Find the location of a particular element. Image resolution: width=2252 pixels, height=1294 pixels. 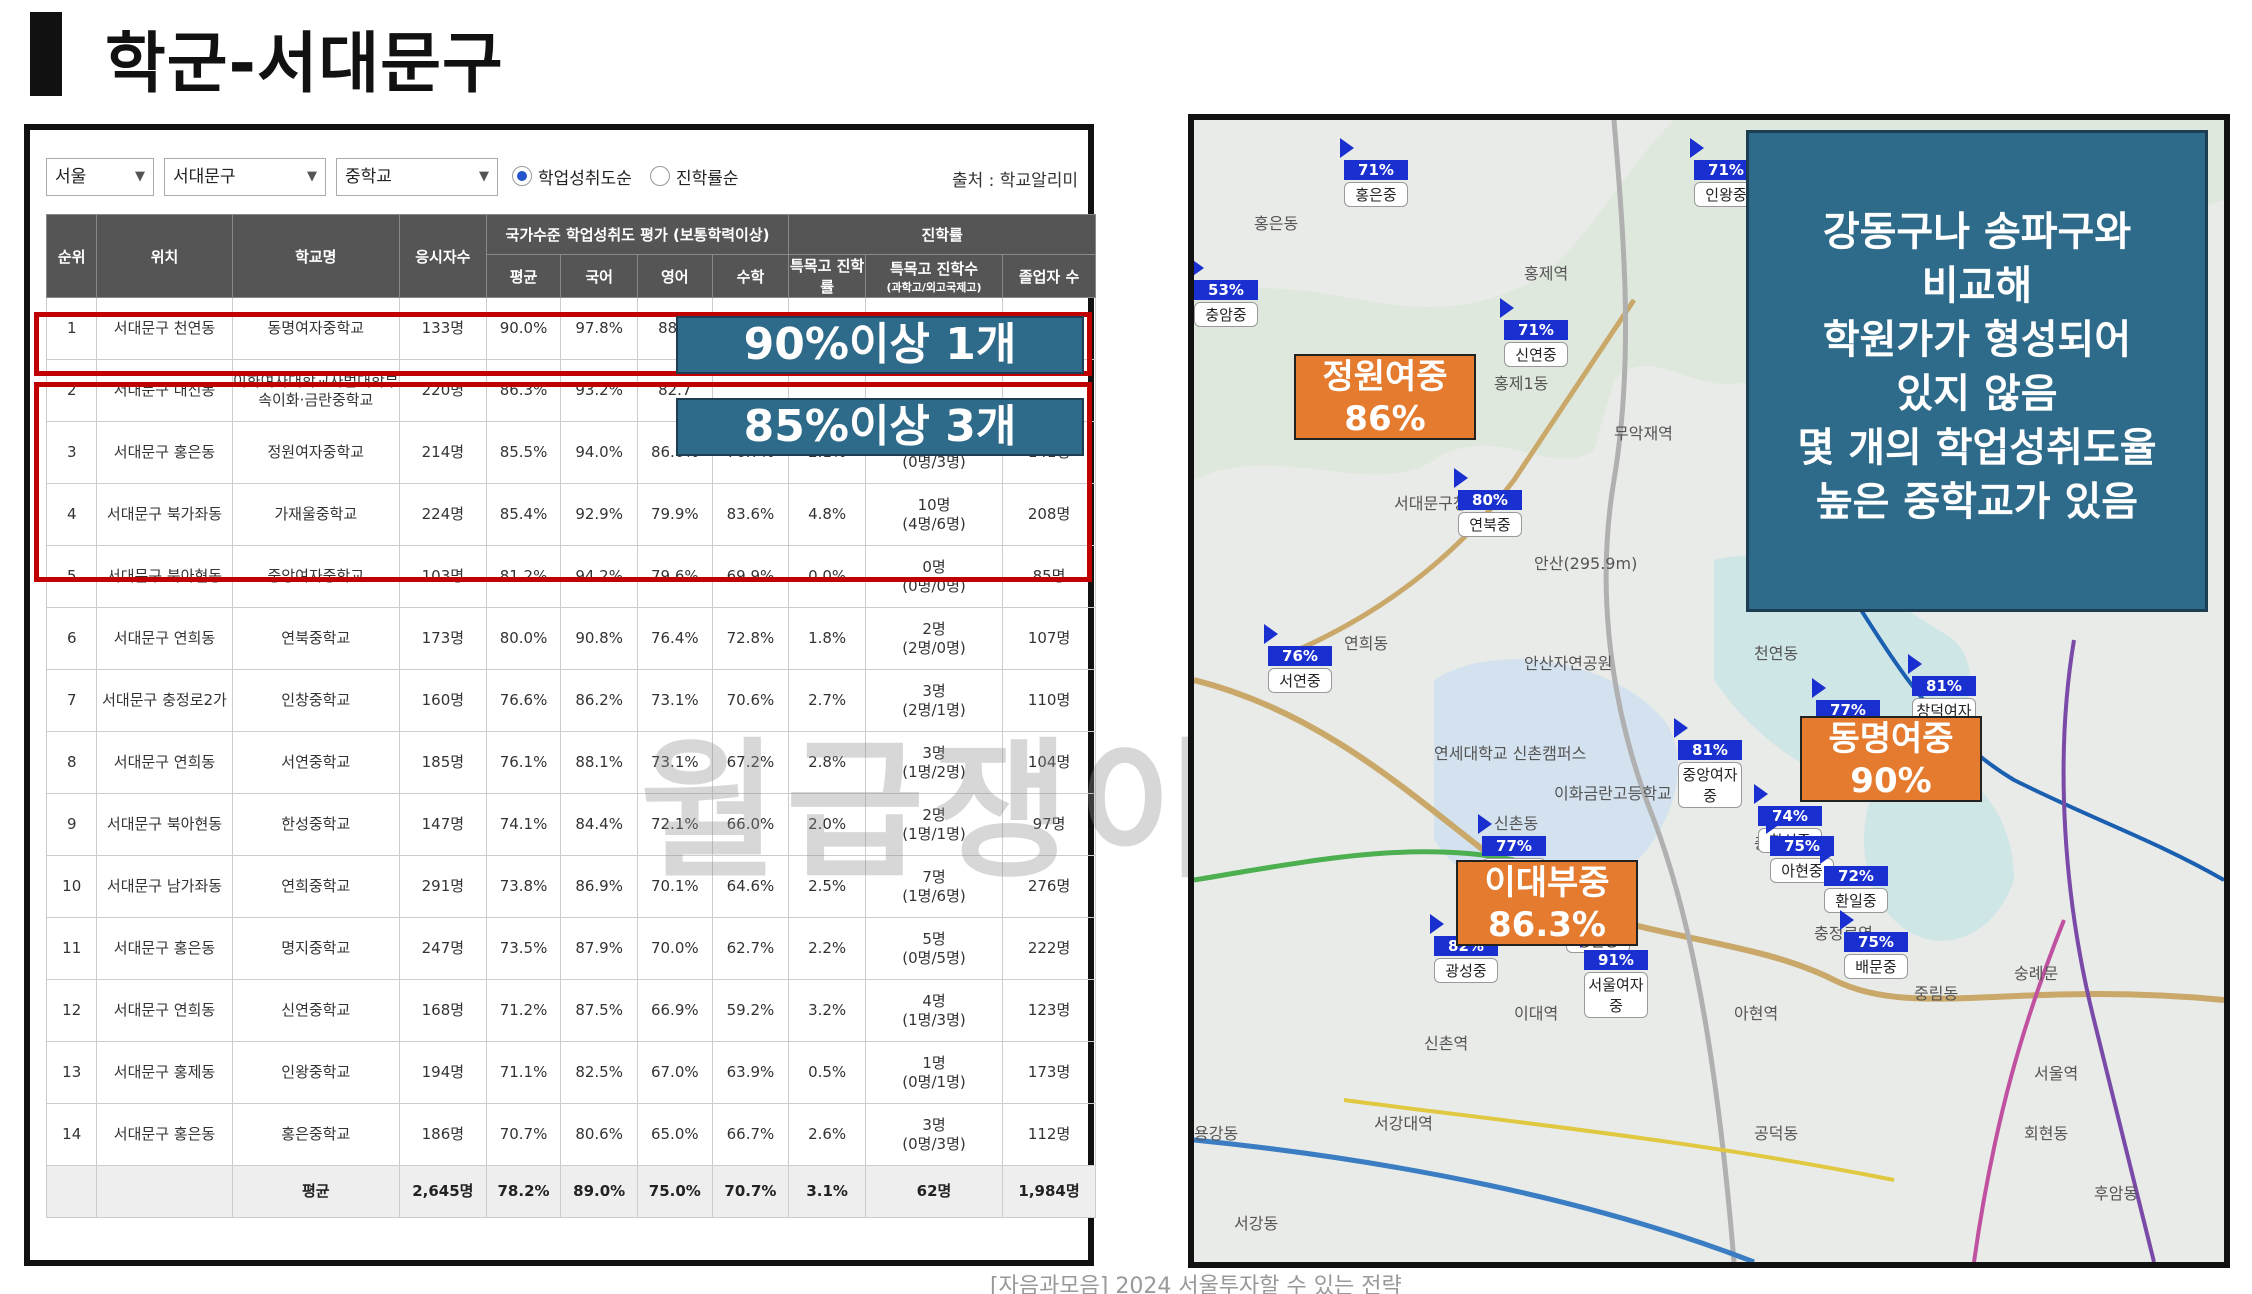

map-place-label: 용강동 is located at coordinates (1216, 1133).